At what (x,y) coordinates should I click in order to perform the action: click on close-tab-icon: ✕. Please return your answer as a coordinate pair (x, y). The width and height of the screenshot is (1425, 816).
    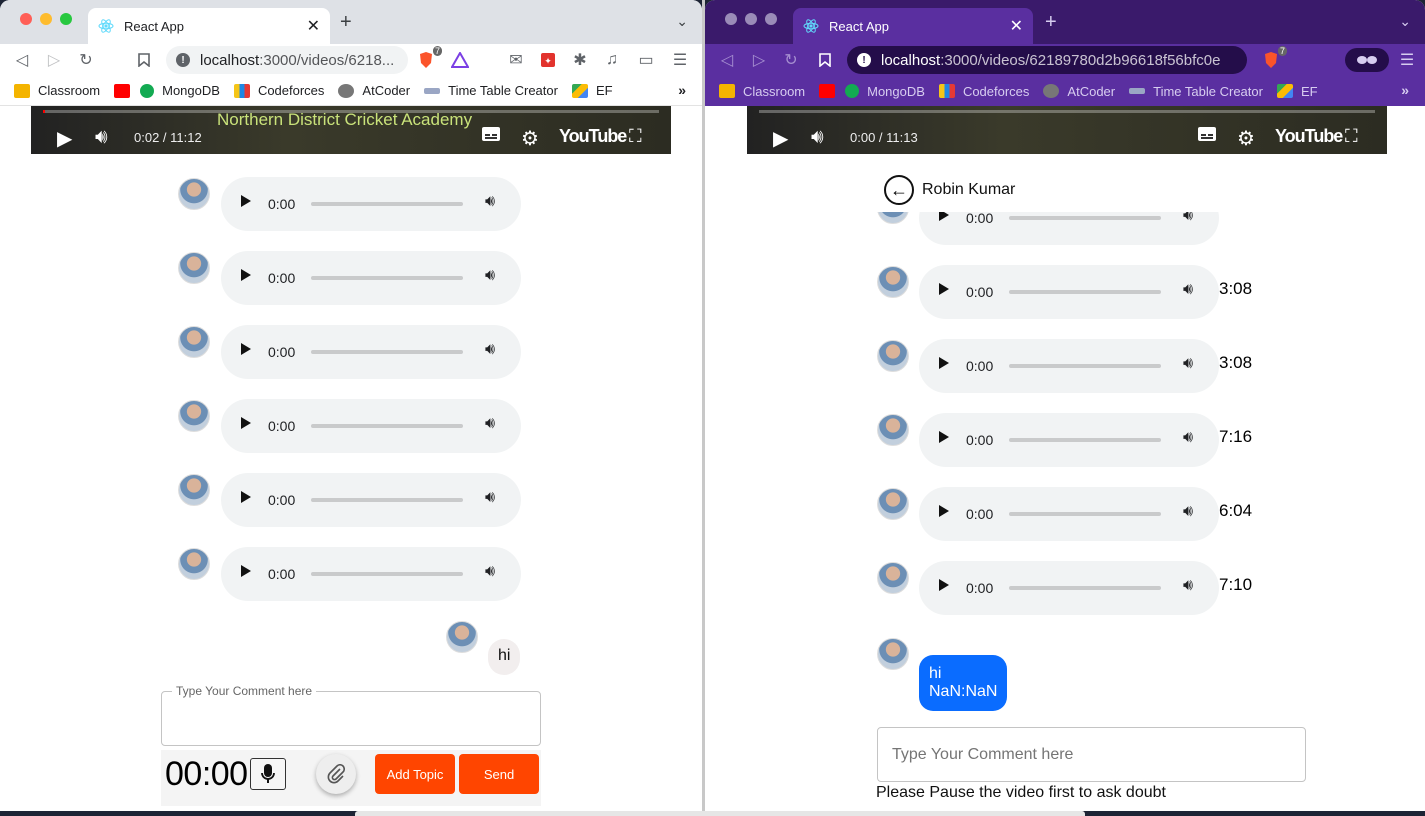
    Looking at the image, I should click on (1016, 26).